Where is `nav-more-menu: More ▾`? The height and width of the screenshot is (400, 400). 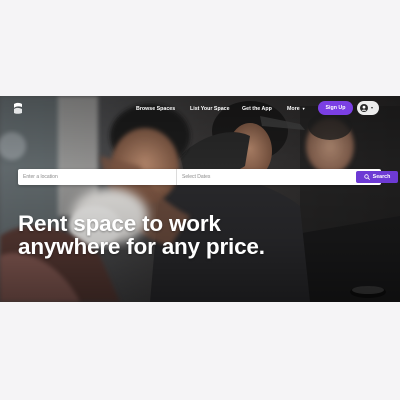 nav-more-menu: More ▾ is located at coordinates (296, 109).